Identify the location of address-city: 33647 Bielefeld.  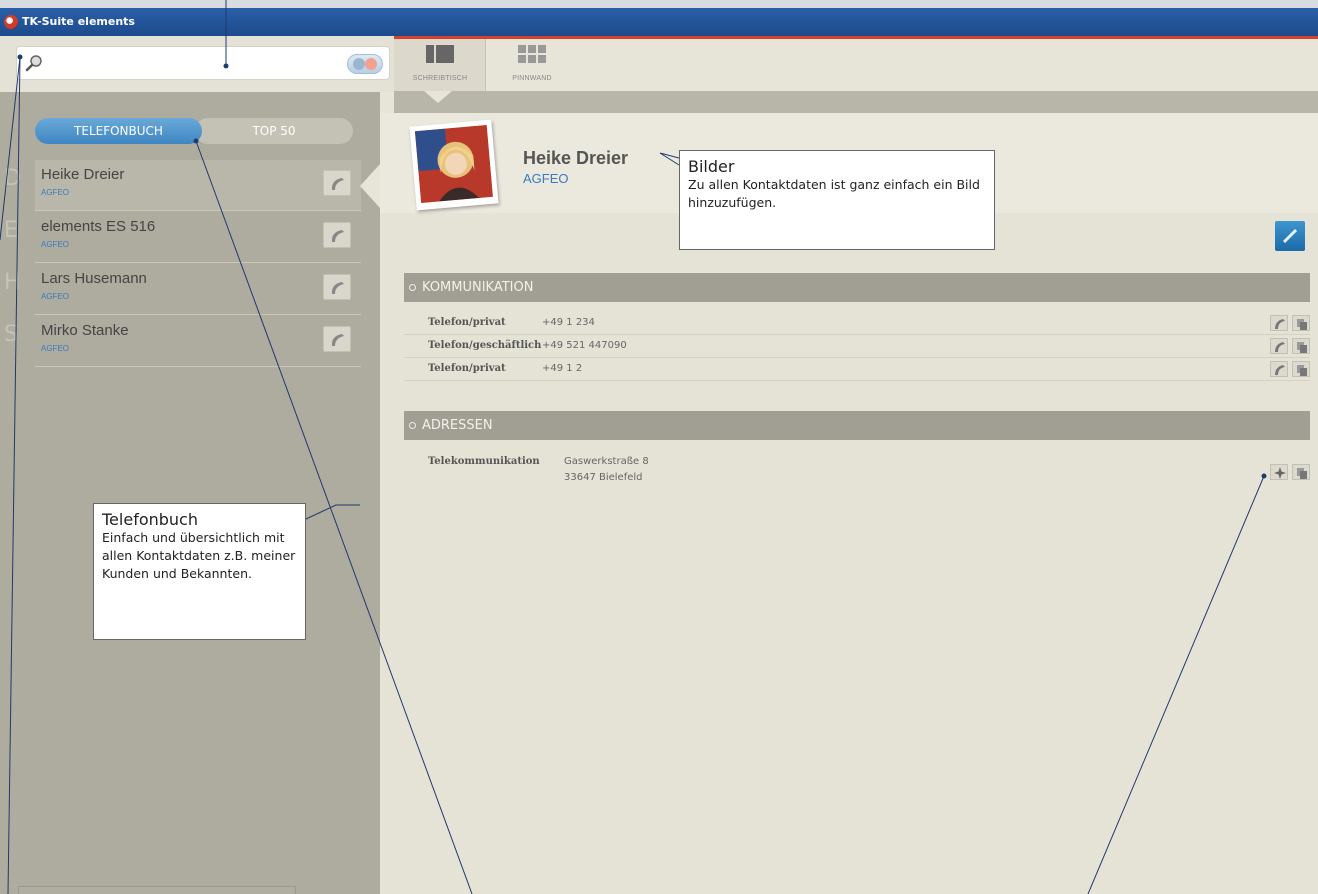
(603, 477).